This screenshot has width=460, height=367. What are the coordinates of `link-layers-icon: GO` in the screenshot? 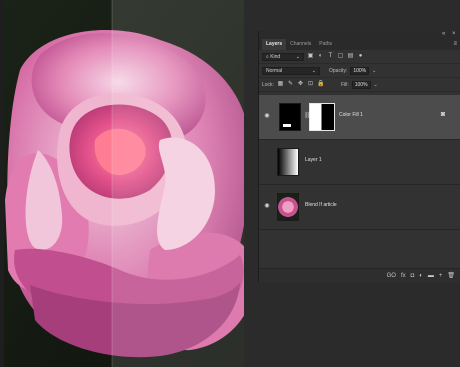 It's located at (391, 276).